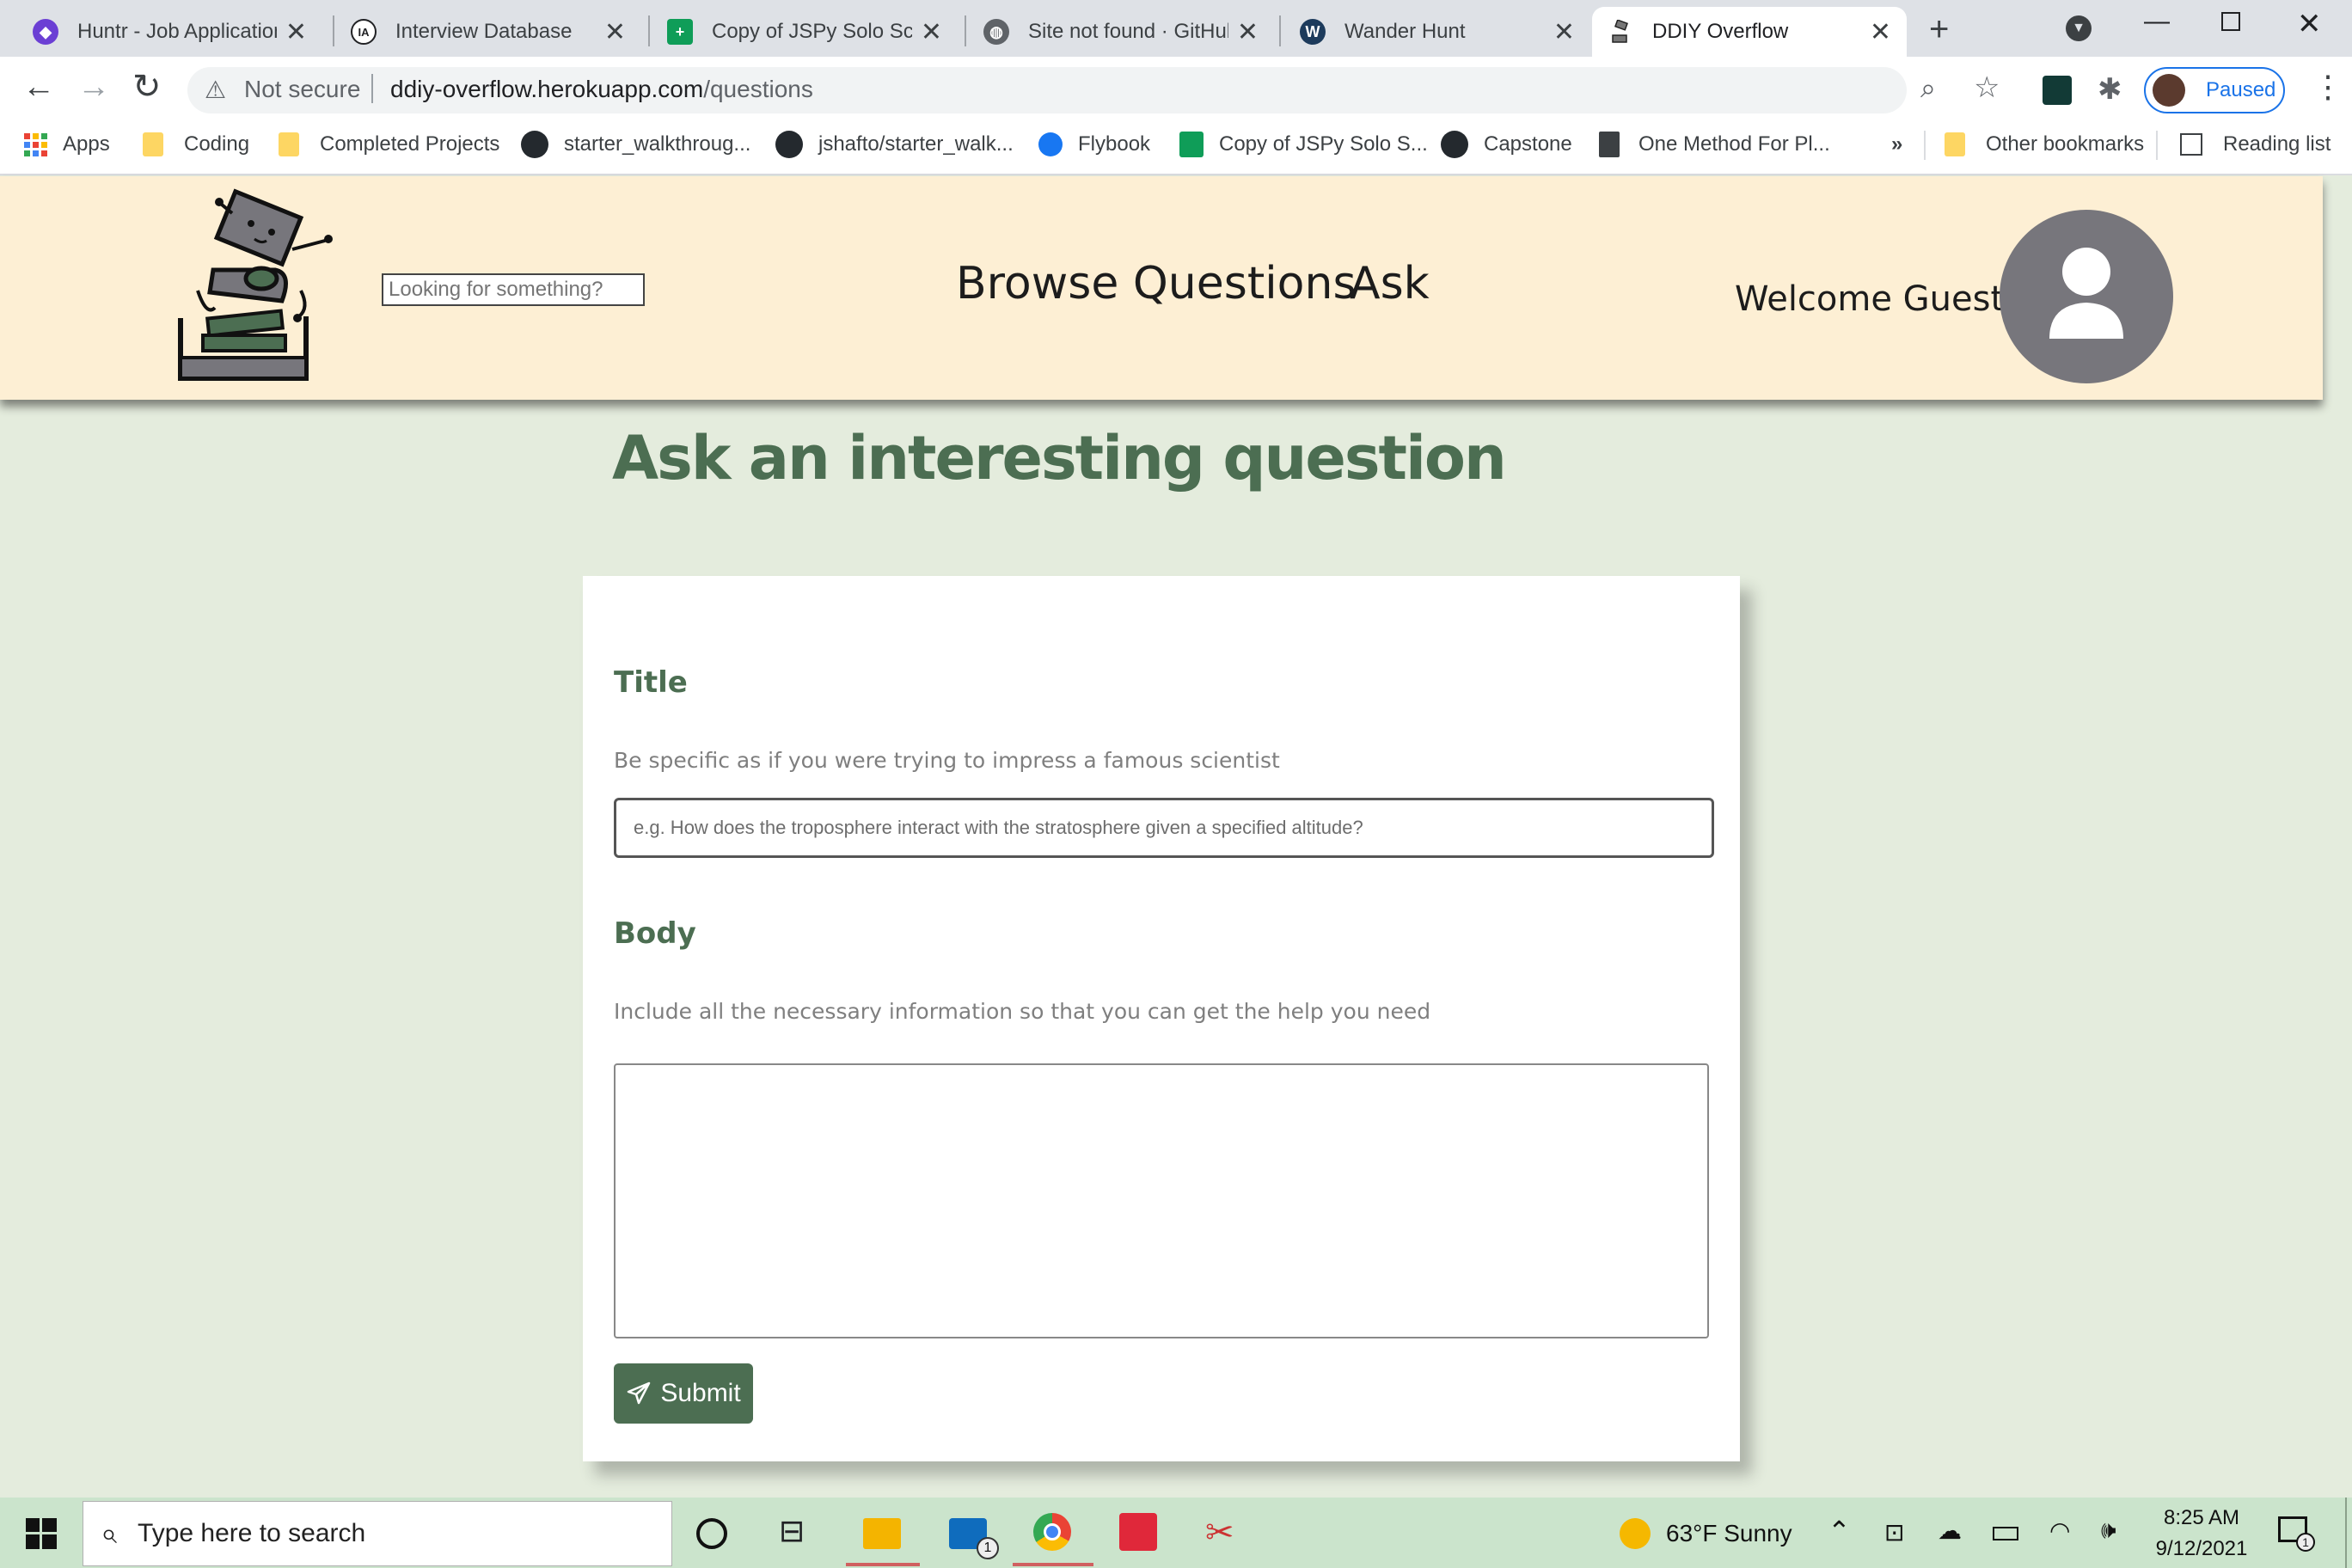 This screenshot has width=2352, height=1568. Describe the element at coordinates (974, 1538) in the screenshot. I see `mail-icon: 1` at that location.